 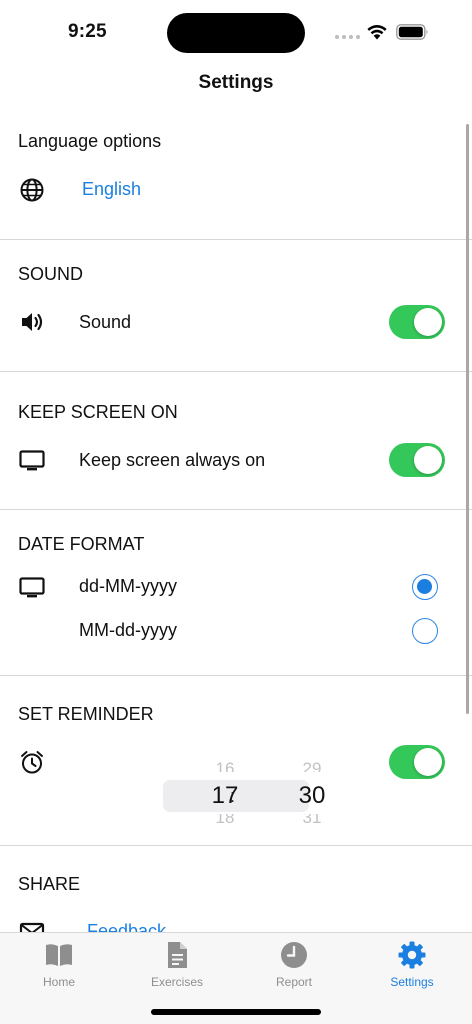 What do you see at coordinates (467, 419) in the screenshot?
I see `scrollbar` at bounding box center [467, 419].